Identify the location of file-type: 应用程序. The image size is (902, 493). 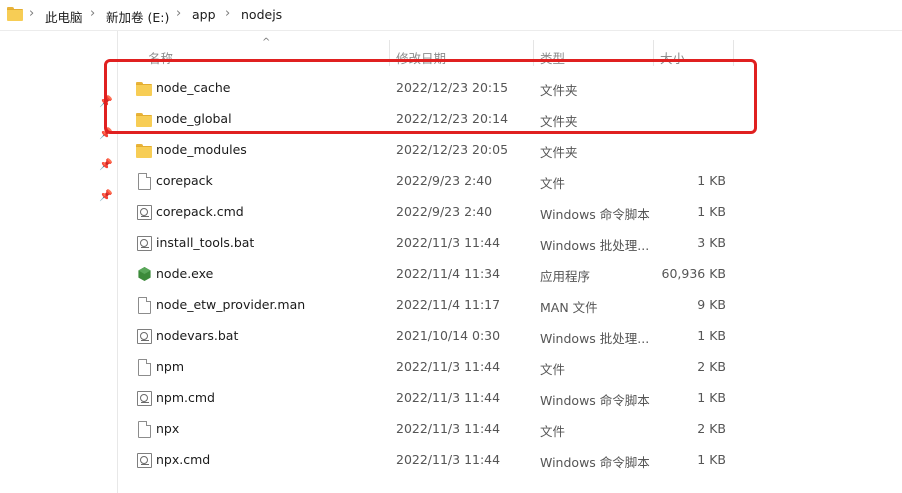
(565, 276).